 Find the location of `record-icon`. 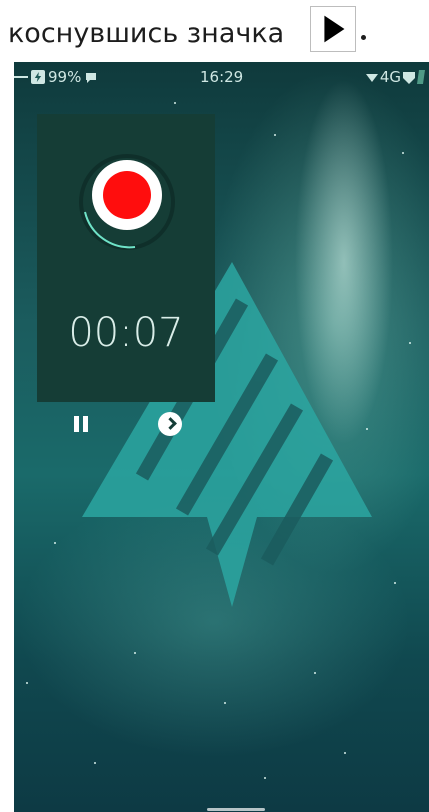

record-icon is located at coordinates (127, 195).